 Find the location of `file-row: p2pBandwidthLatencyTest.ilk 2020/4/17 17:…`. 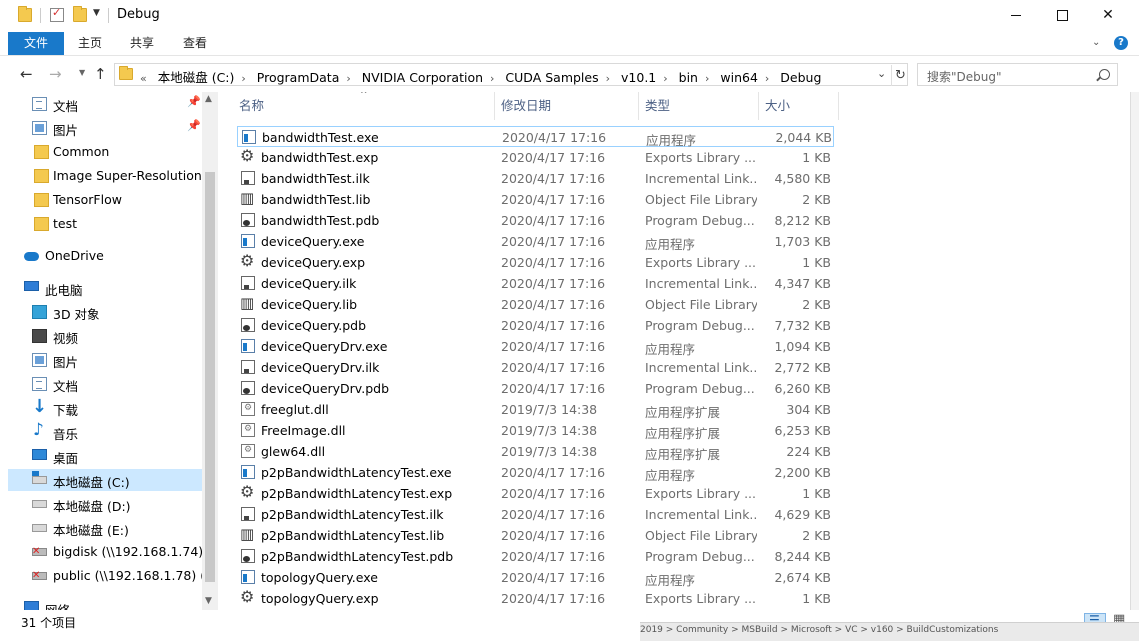

file-row: p2pBandwidthLatencyTest.ilk 2020/4/17 17:… is located at coordinates (535, 514).